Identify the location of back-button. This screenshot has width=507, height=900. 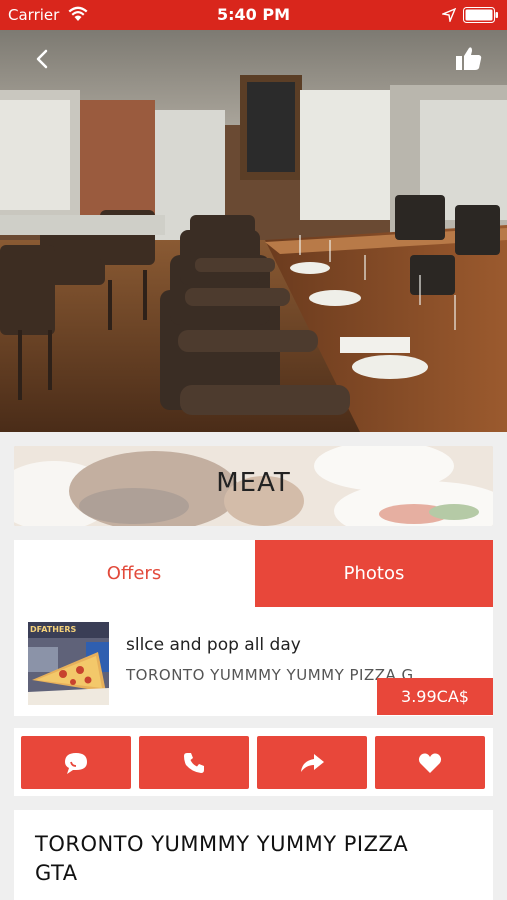
(43, 59).